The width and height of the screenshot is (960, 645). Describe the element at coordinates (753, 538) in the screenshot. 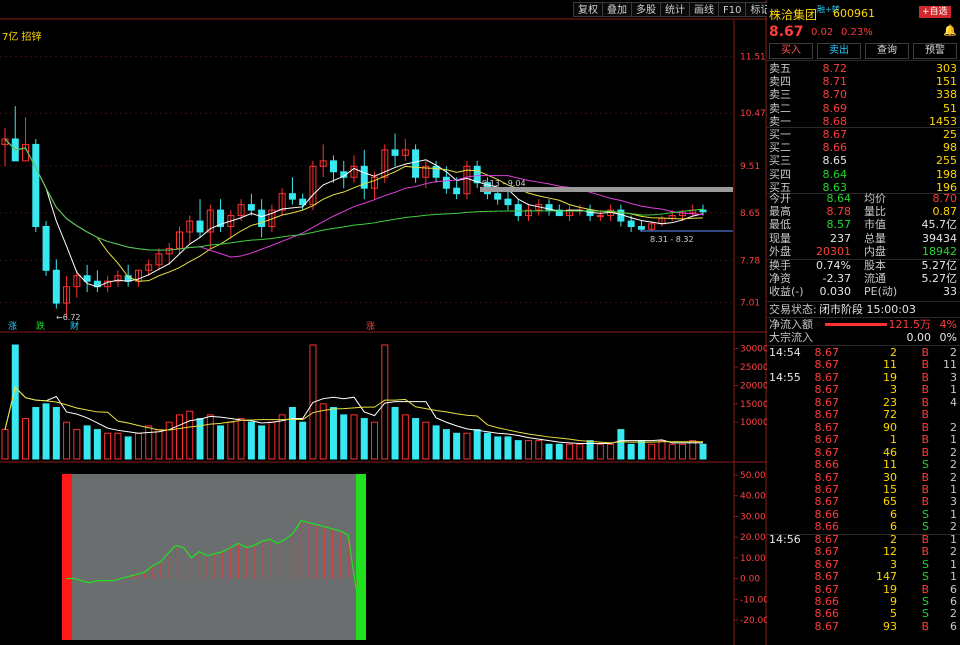

I see `indicator-tick: 20.00` at that location.